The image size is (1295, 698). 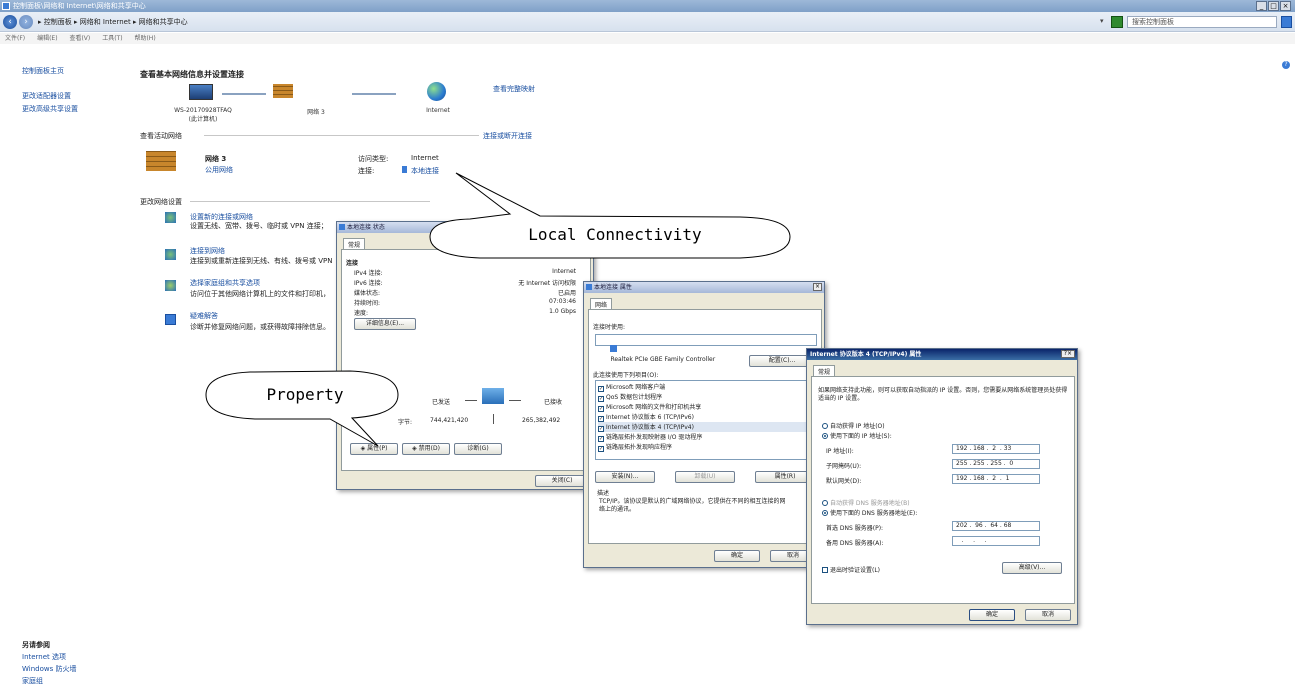 I want to click on local-connectivity-callout, so click(x=610, y=215).